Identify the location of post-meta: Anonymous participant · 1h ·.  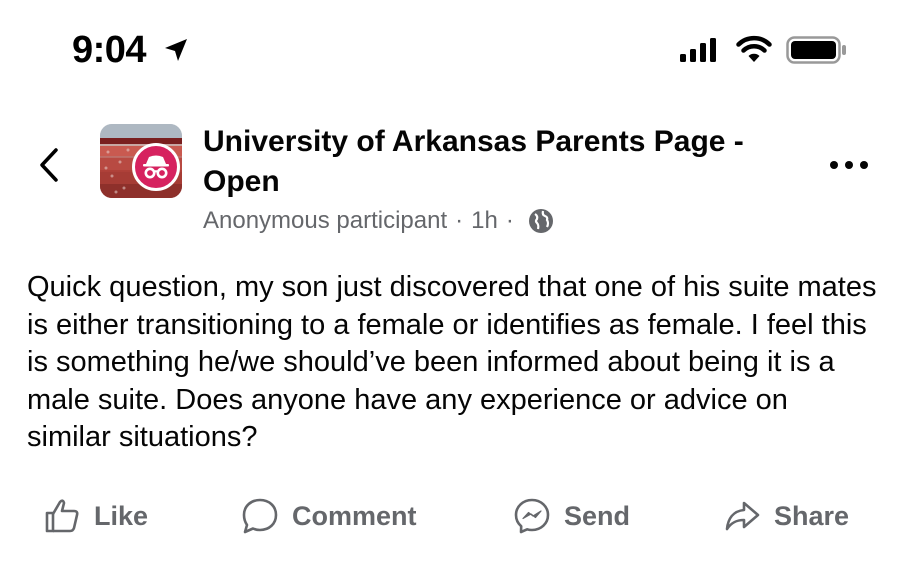
(378, 221).